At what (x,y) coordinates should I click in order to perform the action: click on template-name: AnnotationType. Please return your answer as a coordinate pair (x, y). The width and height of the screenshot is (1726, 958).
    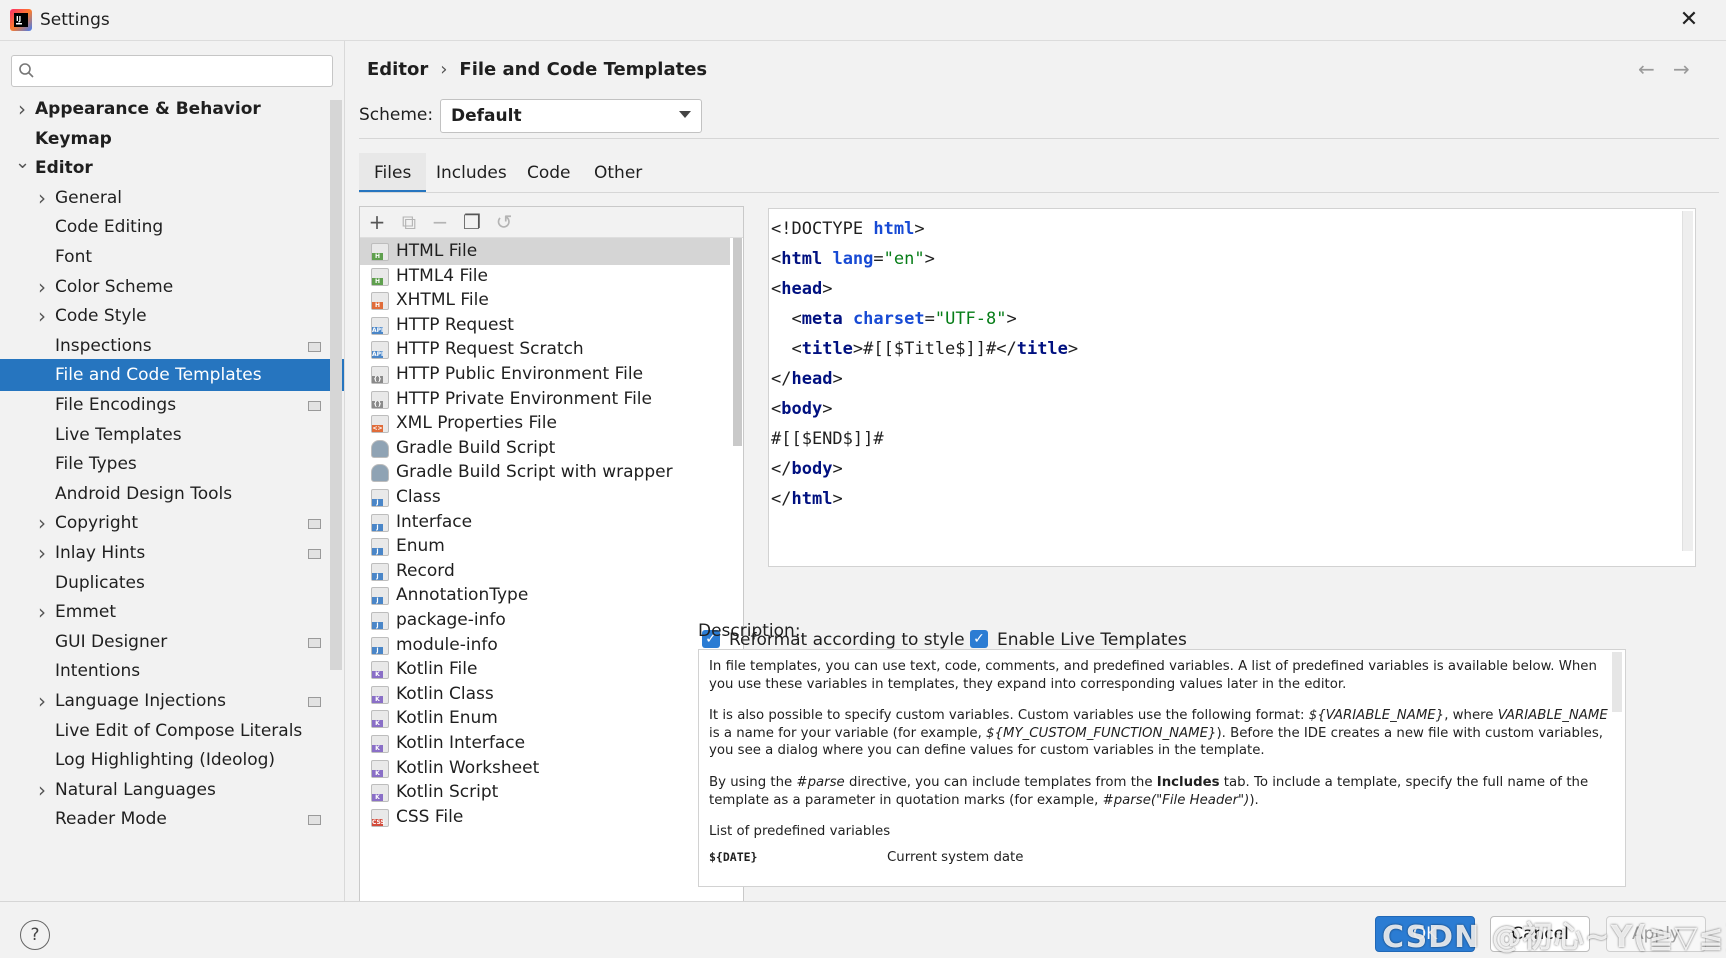
    Looking at the image, I should click on (462, 595).